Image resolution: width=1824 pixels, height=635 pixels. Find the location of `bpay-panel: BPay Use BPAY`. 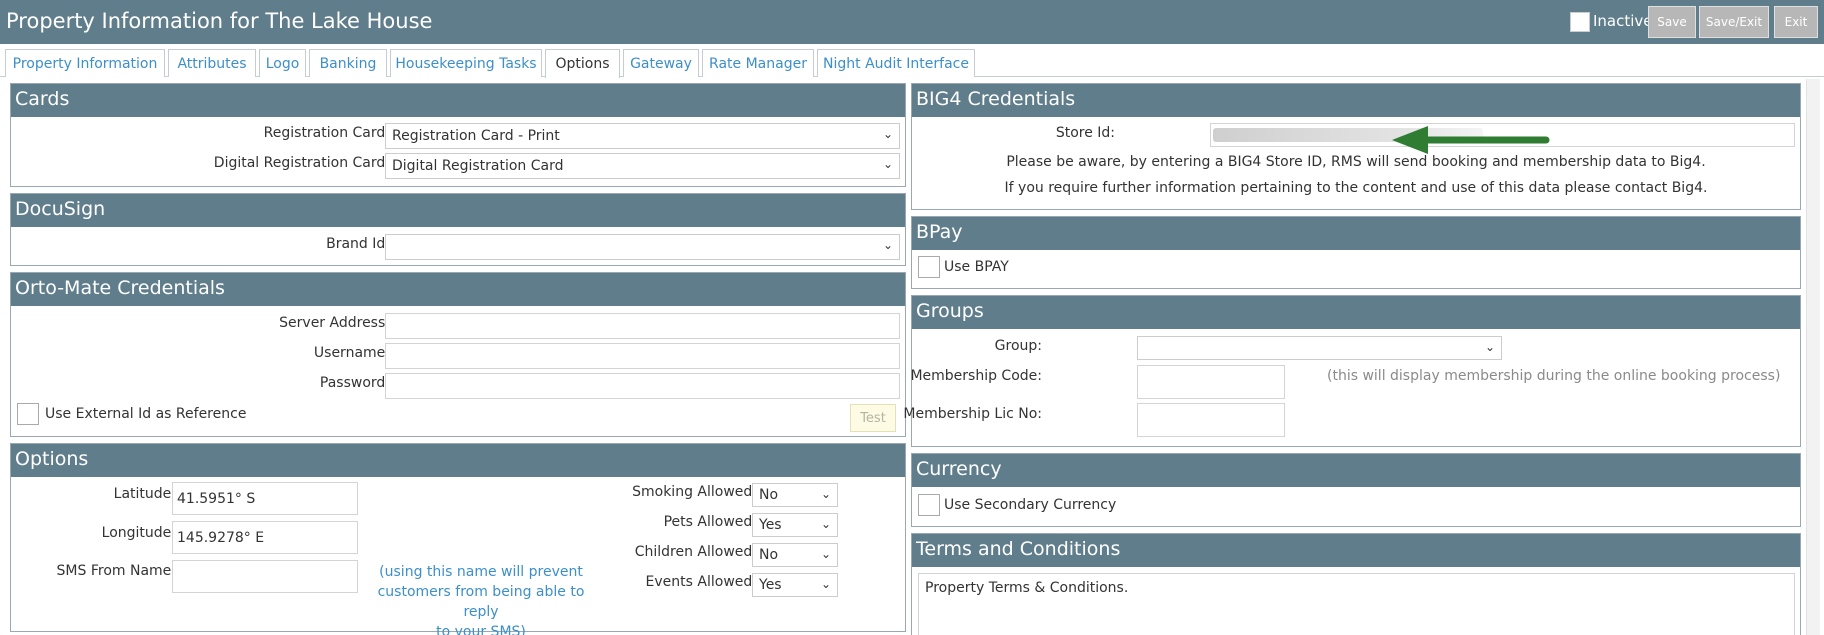

bpay-panel: BPay Use BPAY is located at coordinates (1356, 252).